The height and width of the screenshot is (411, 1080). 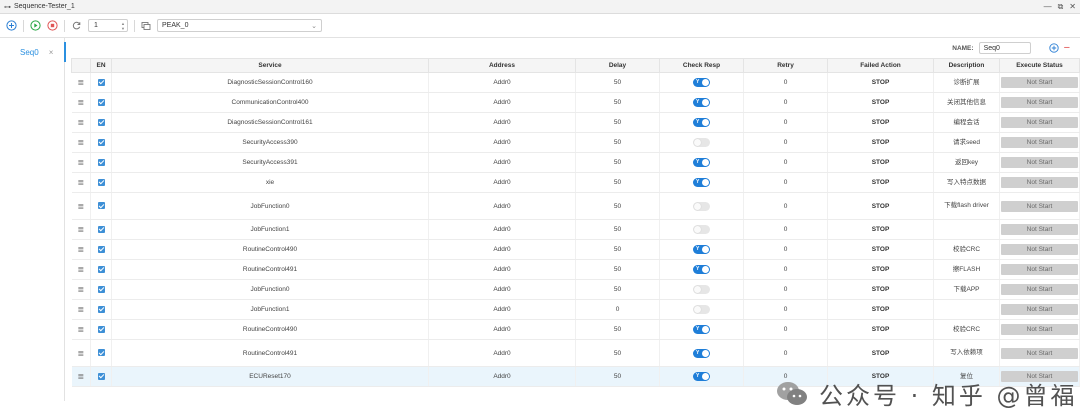 What do you see at coordinates (35, 25) in the screenshot?
I see `run-button` at bounding box center [35, 25].